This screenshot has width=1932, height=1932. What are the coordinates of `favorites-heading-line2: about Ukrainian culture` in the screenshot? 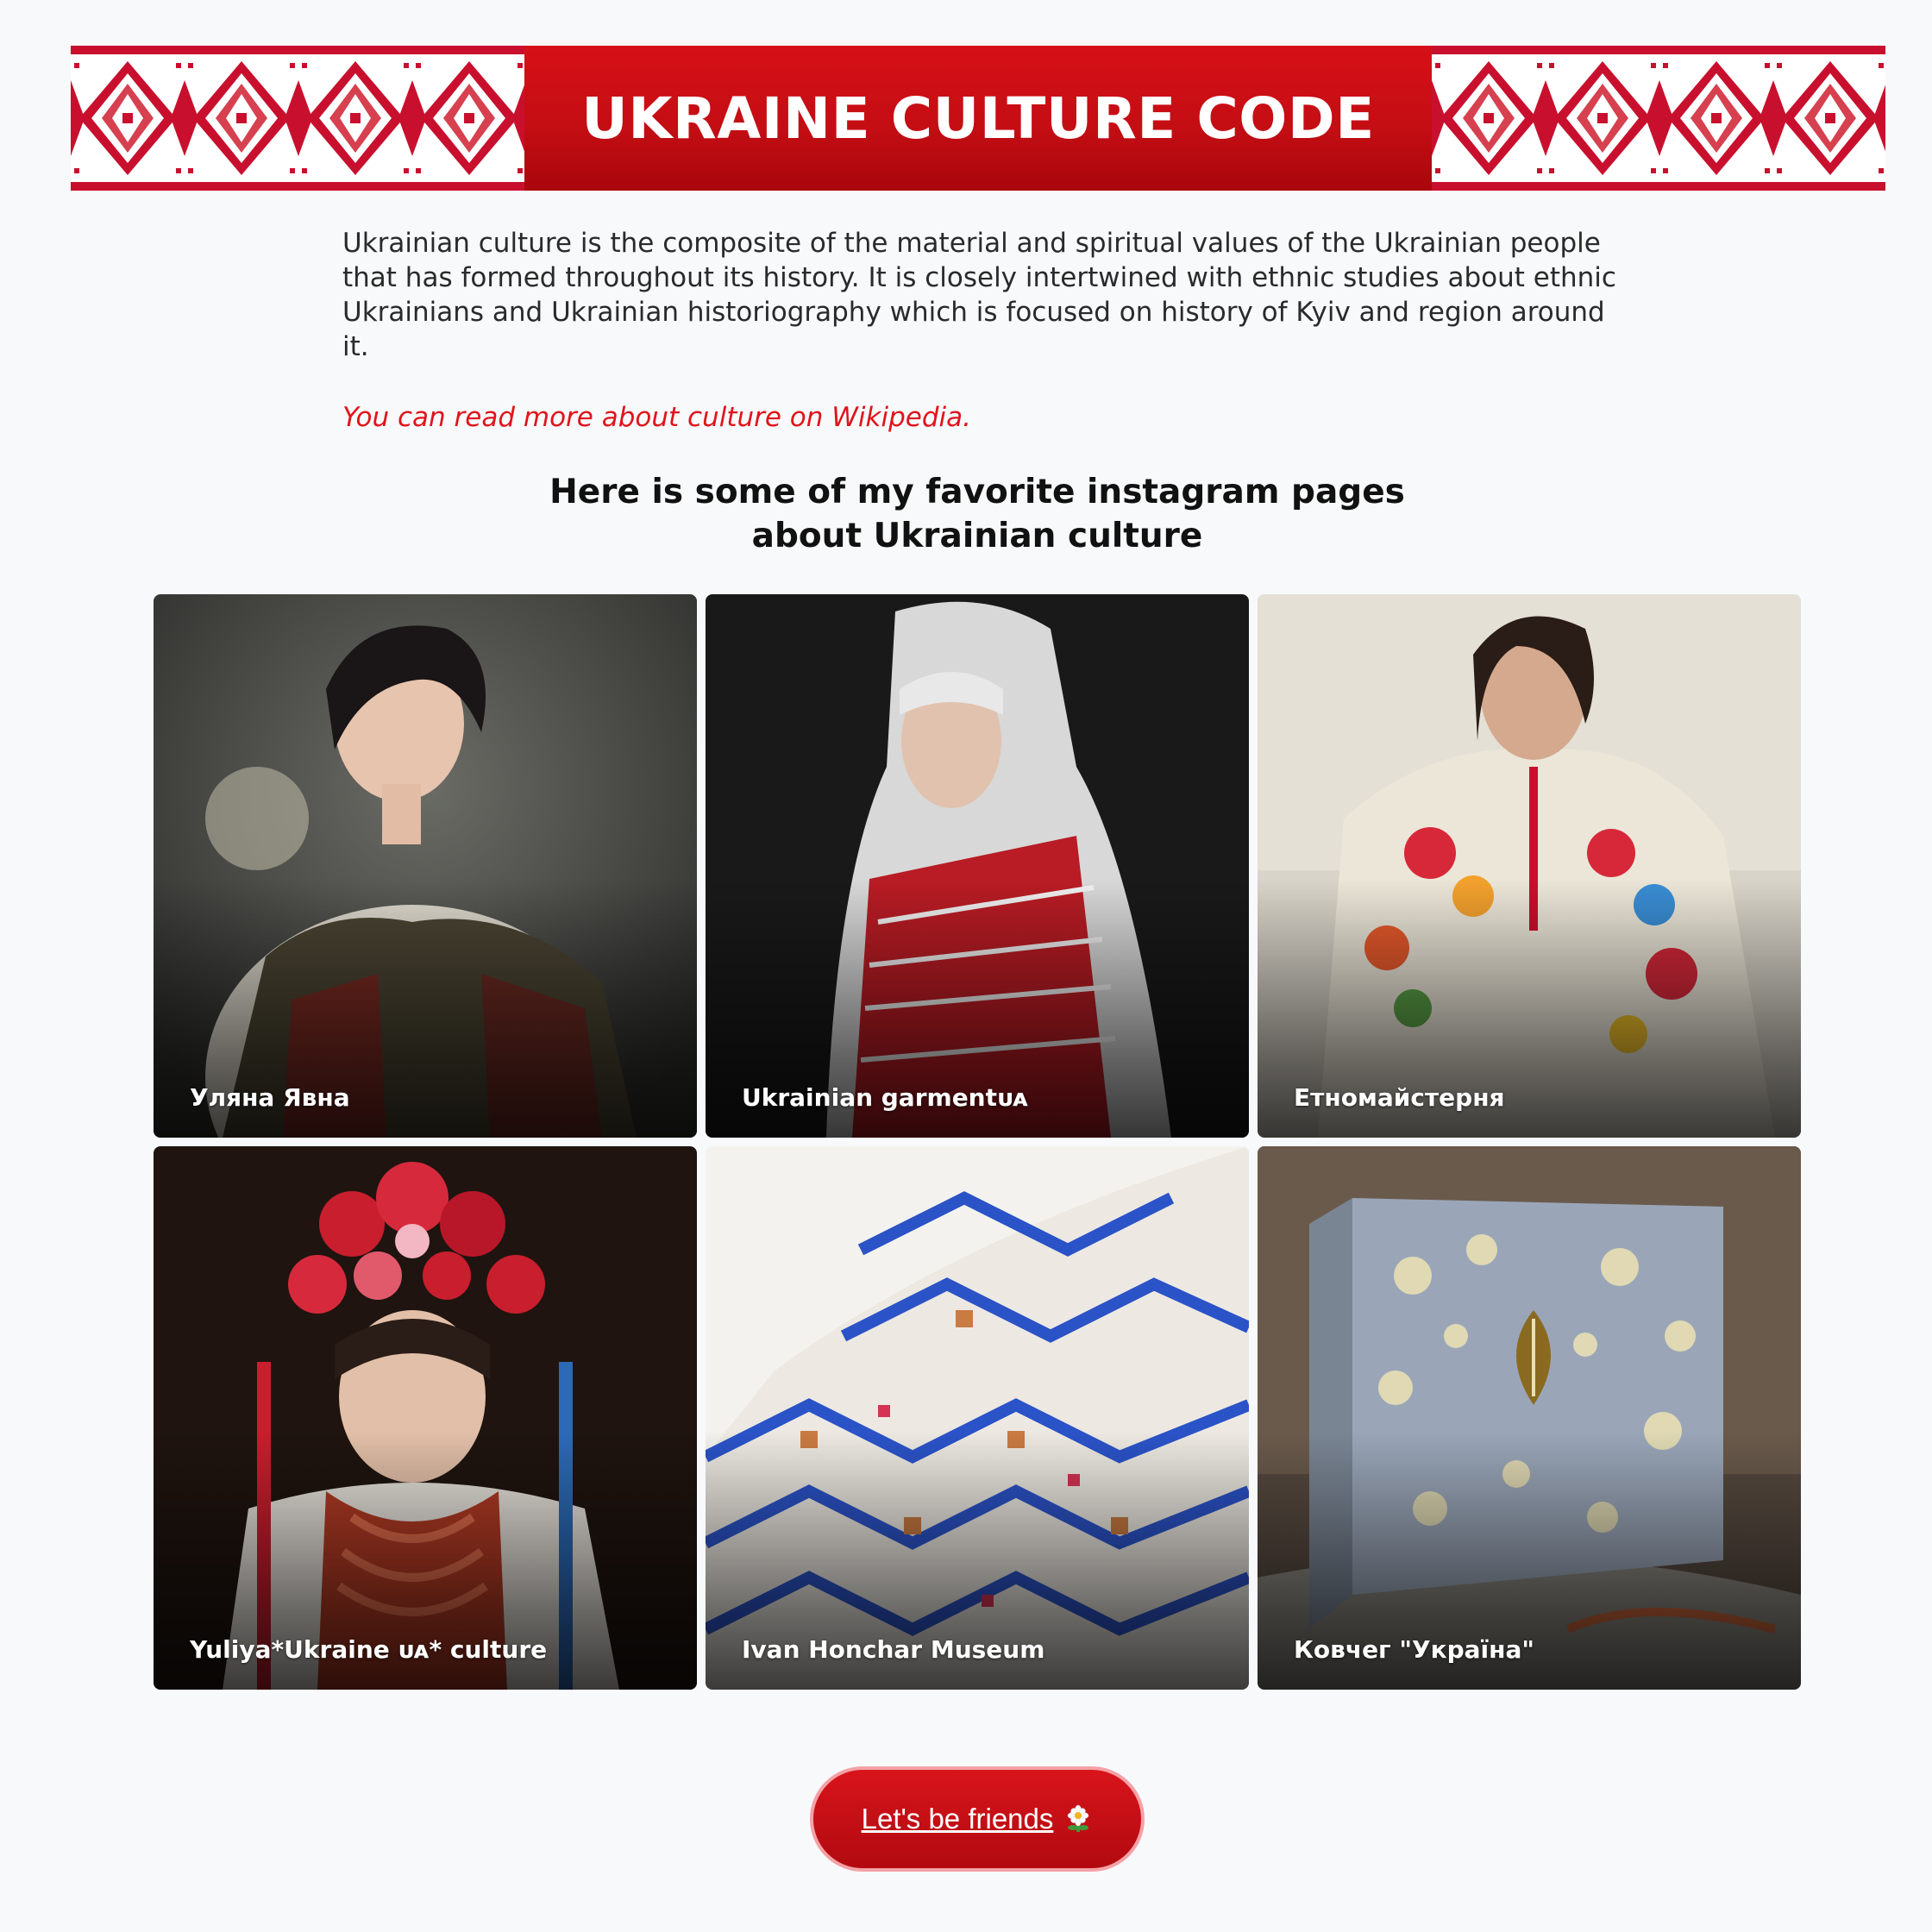 It's located at (977, 536).